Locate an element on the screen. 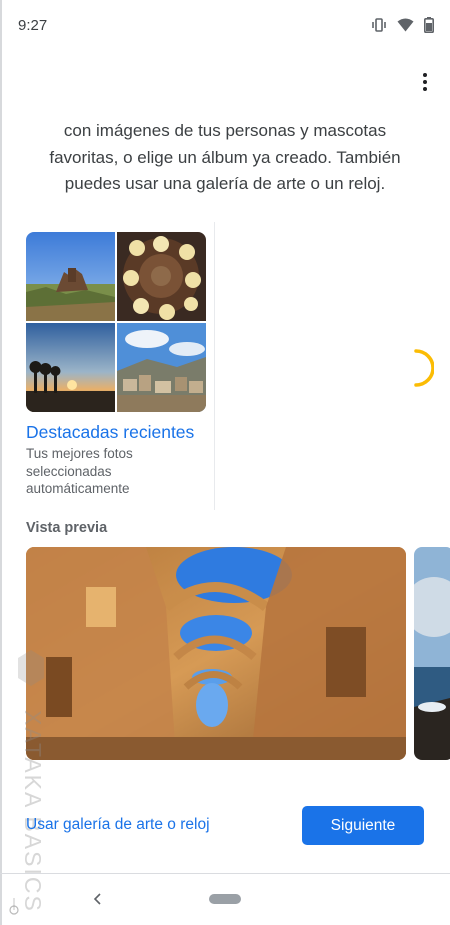  wifi-icon is located at coordinates (405, 25).